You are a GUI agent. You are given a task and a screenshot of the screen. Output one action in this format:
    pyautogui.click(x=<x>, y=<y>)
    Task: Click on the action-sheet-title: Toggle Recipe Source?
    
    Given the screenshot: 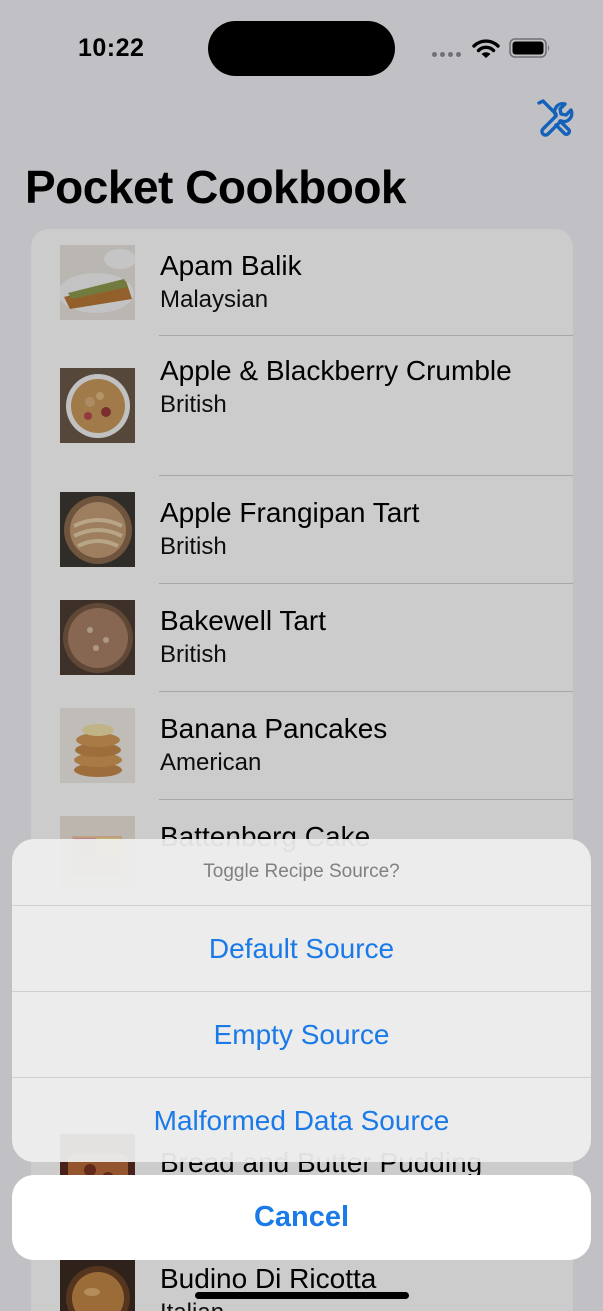 What is the action you would take?
    pyautogui.click(x=301, y=871)
    